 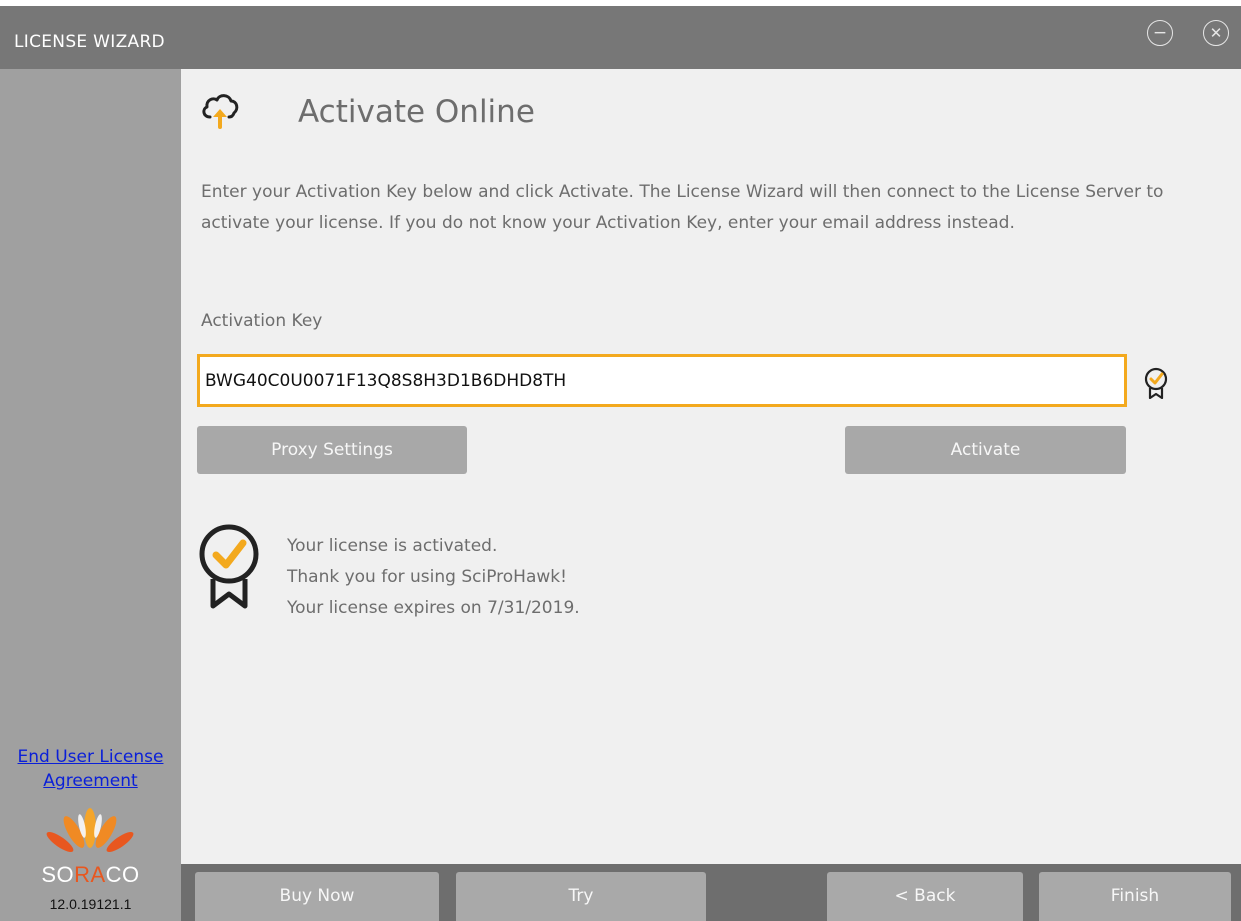 What do you see at coordinates (262, 321) in the screenshot?
I see `activation-key-label: Activation Key` at bounding box center [262, 321].